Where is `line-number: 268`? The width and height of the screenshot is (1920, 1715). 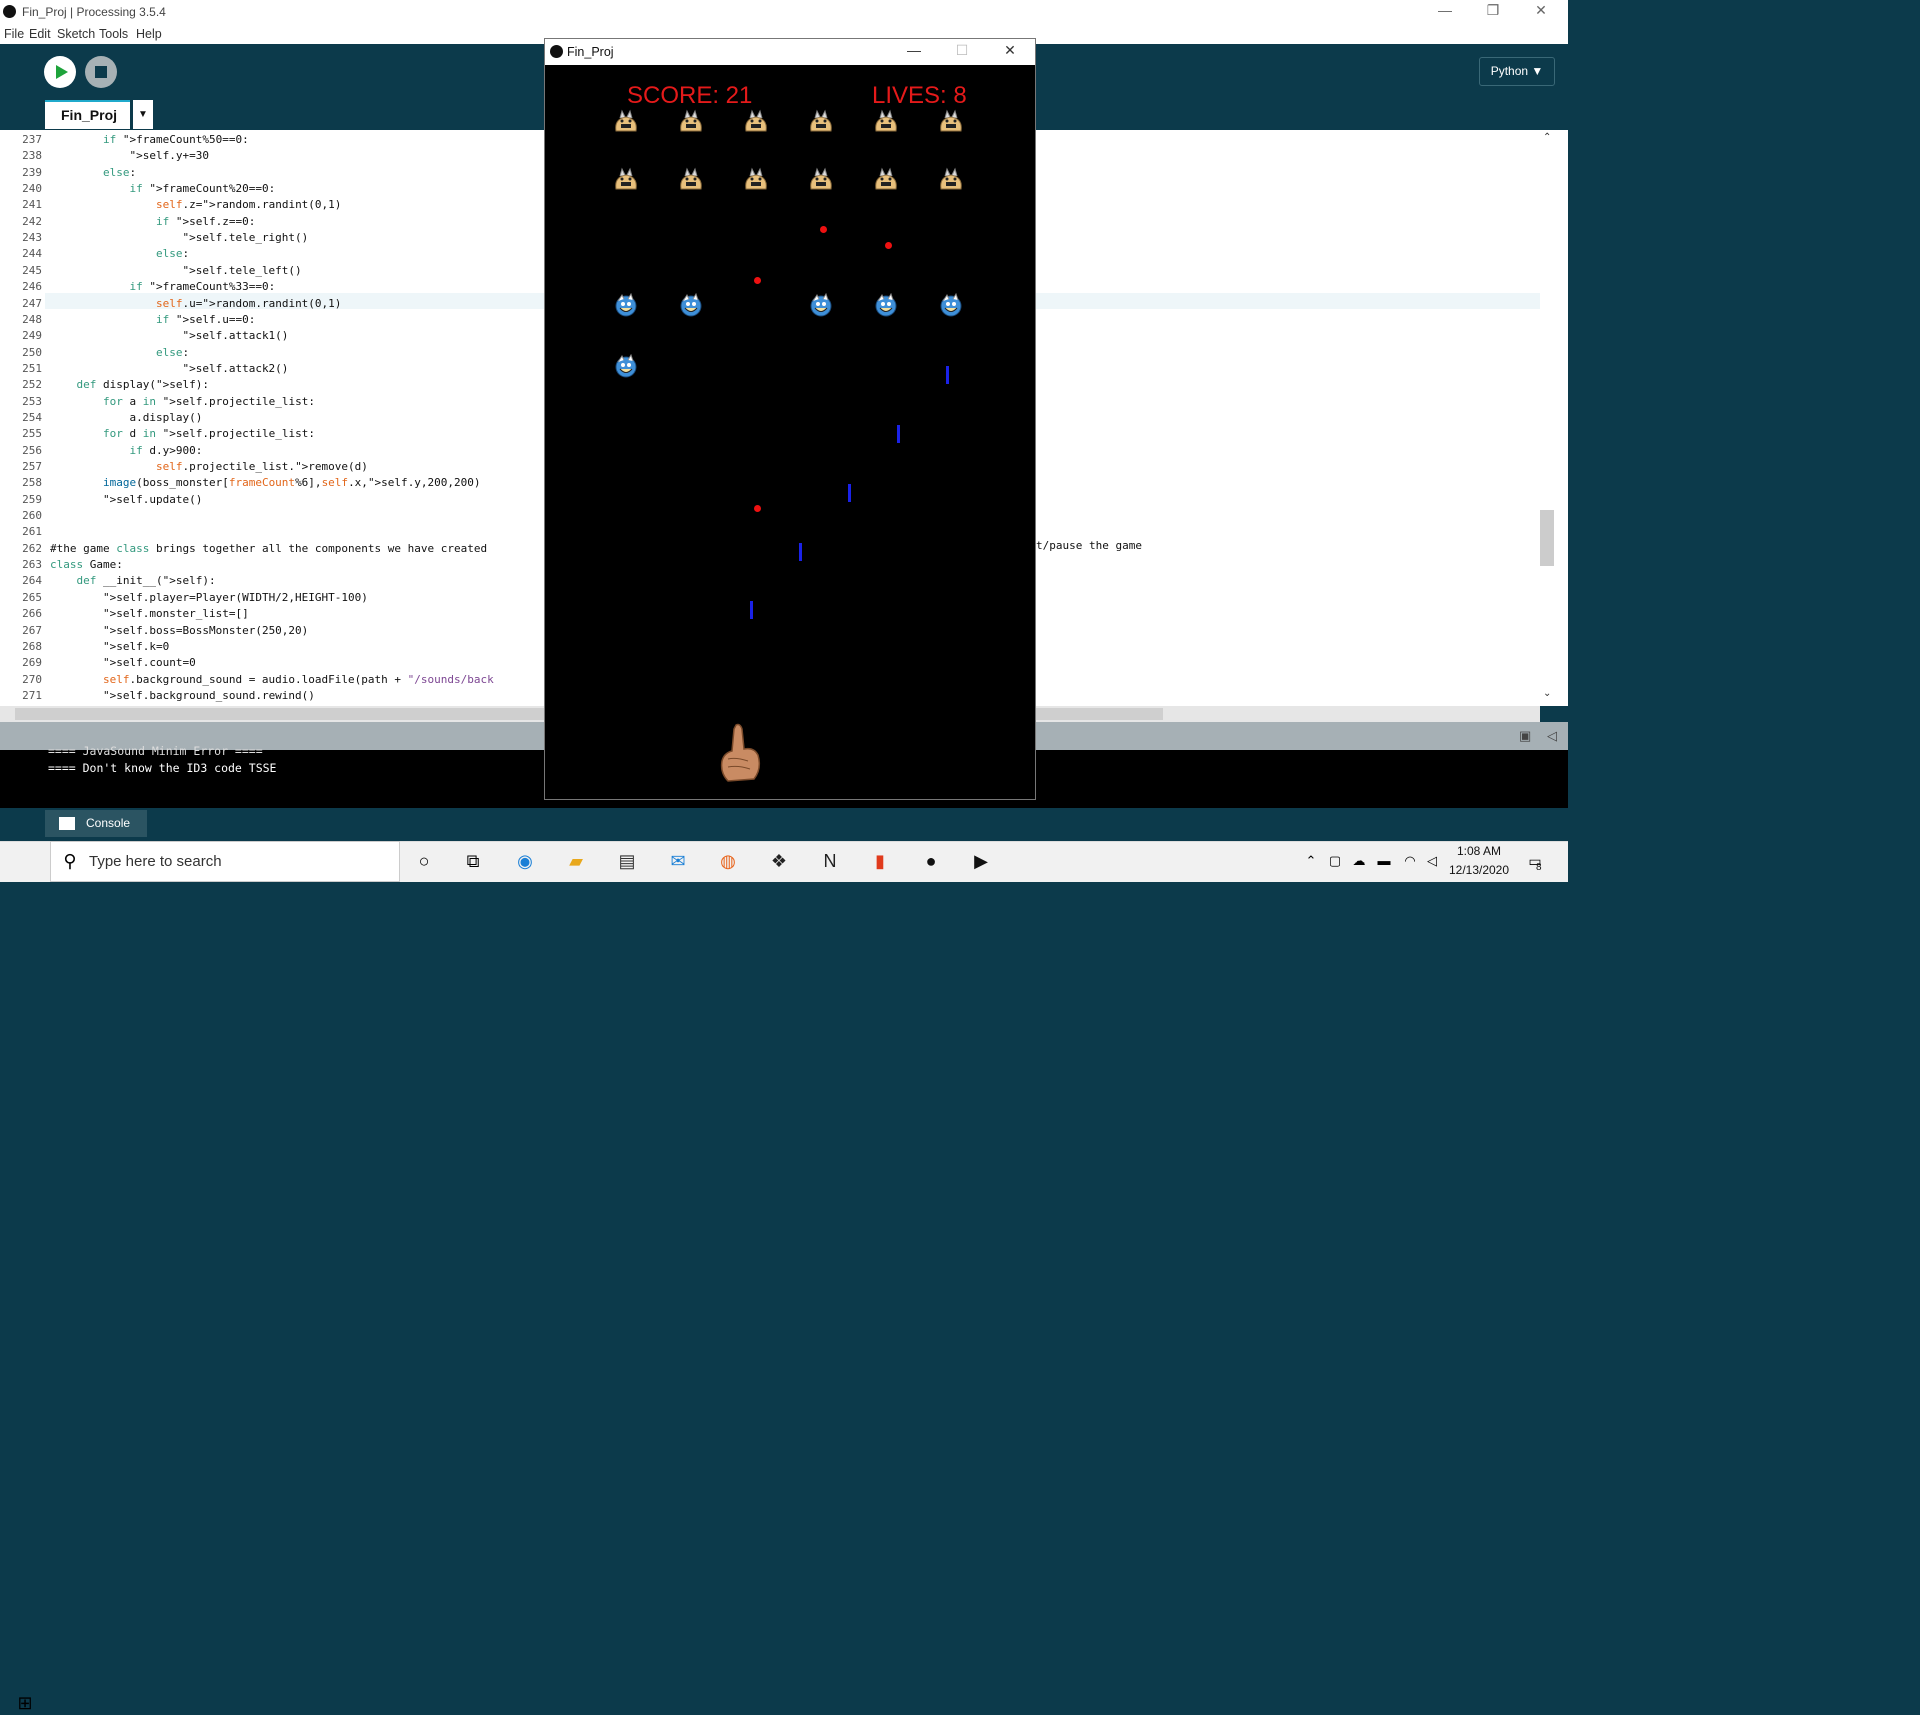
line-number: 268 is located at coordinates (32, 646).